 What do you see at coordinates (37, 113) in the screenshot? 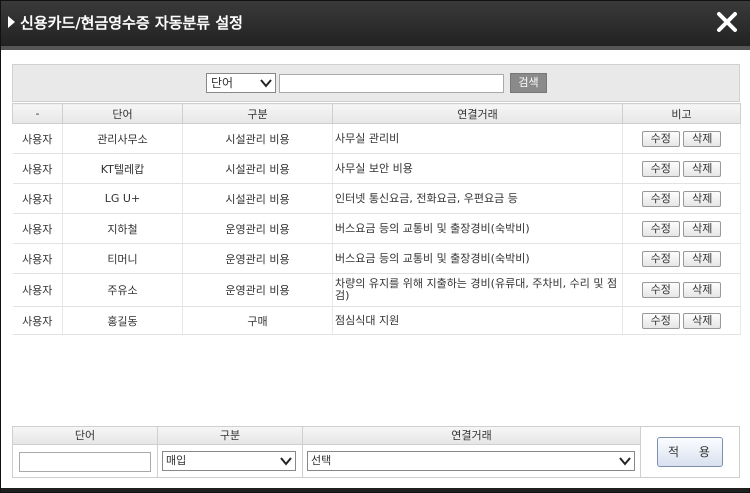
I see `header-type: -` at bounding box center [37, 113].